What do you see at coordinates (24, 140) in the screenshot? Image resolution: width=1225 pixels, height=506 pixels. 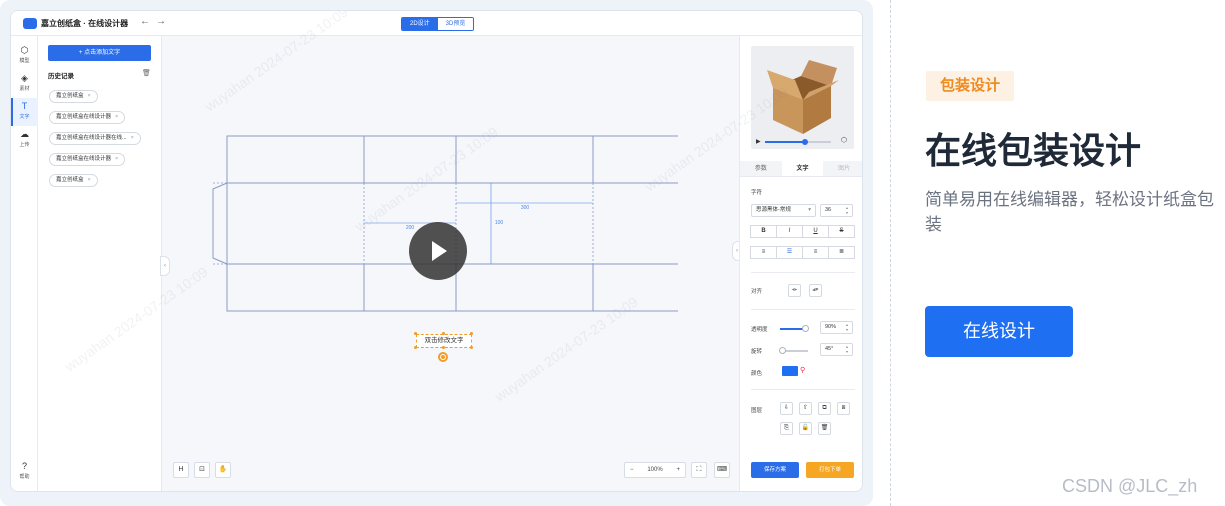 I see `rail-item-upload: ☁ 上传` at bounding box center [24, 140].